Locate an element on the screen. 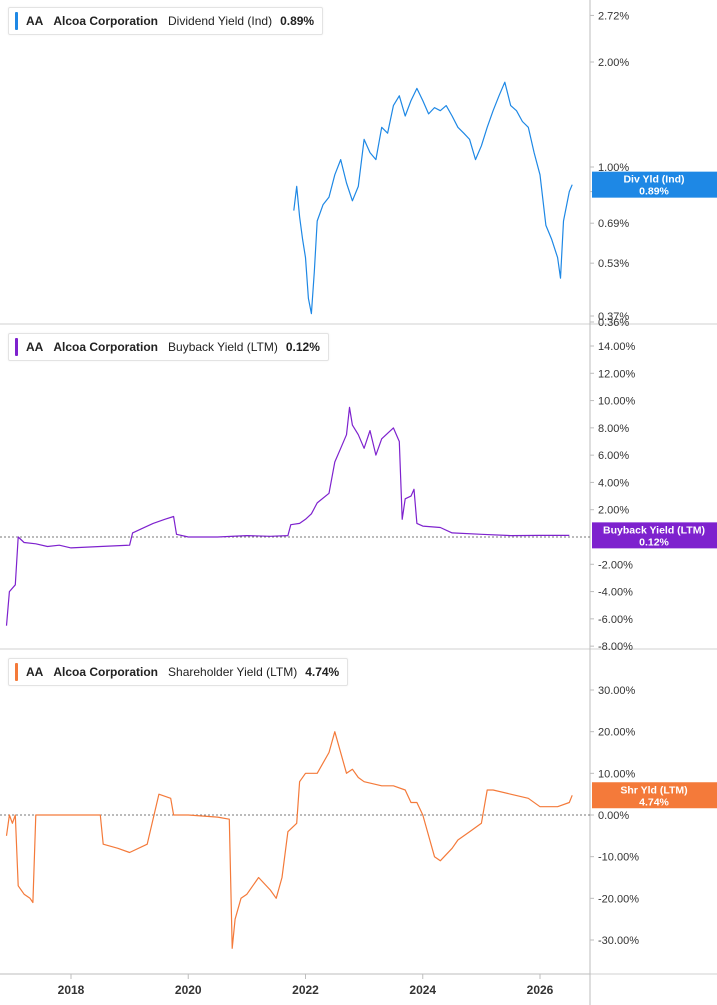 The width and height of the screenshot is (717, 1005). y-tick-label: -8.00% is located at coordinates (615, 647).